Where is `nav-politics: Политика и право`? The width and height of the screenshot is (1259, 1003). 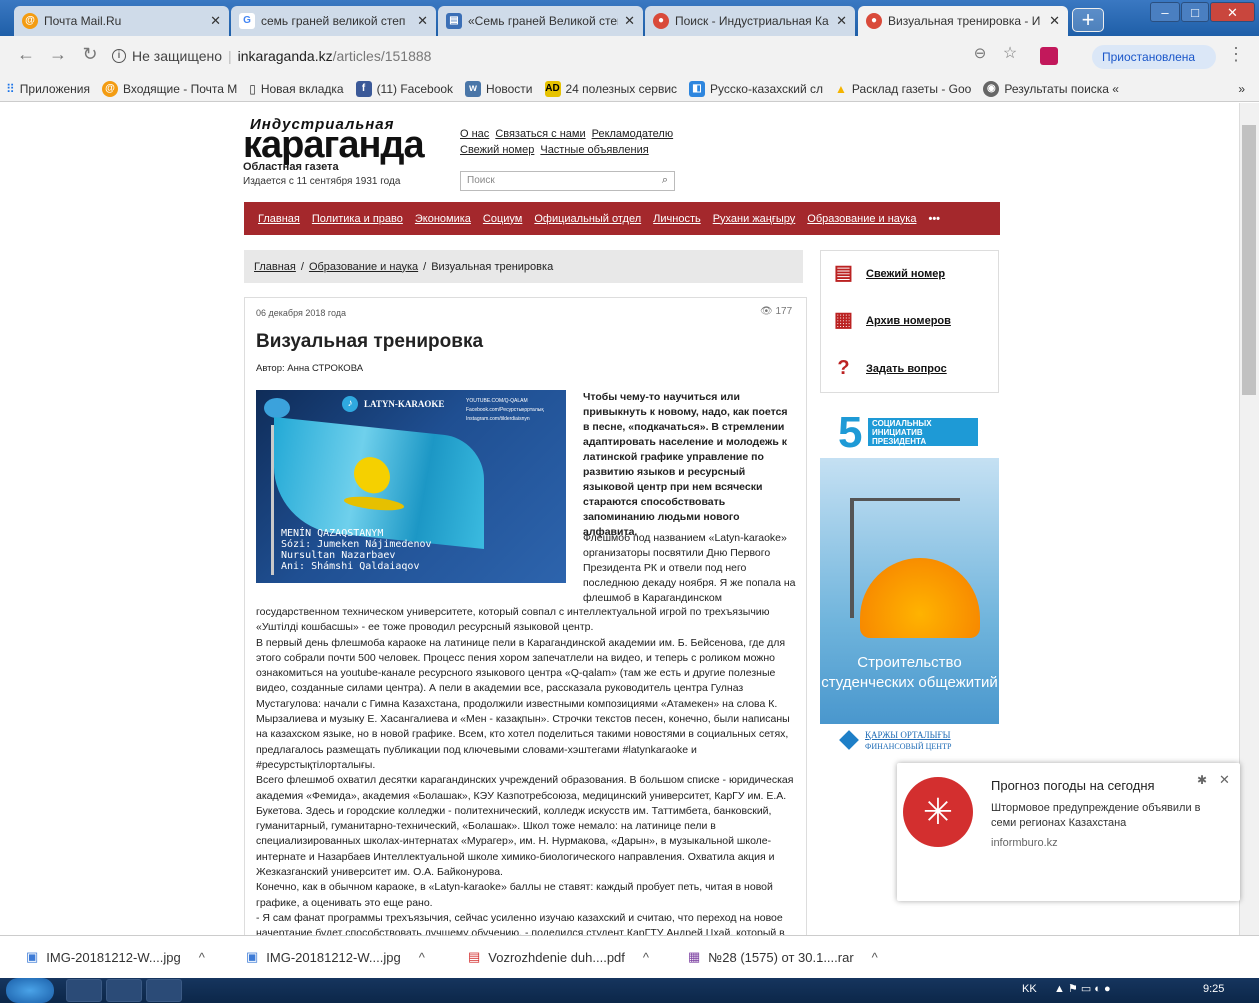 nav-politics: Политика и право is located at coordinates (357, 219).